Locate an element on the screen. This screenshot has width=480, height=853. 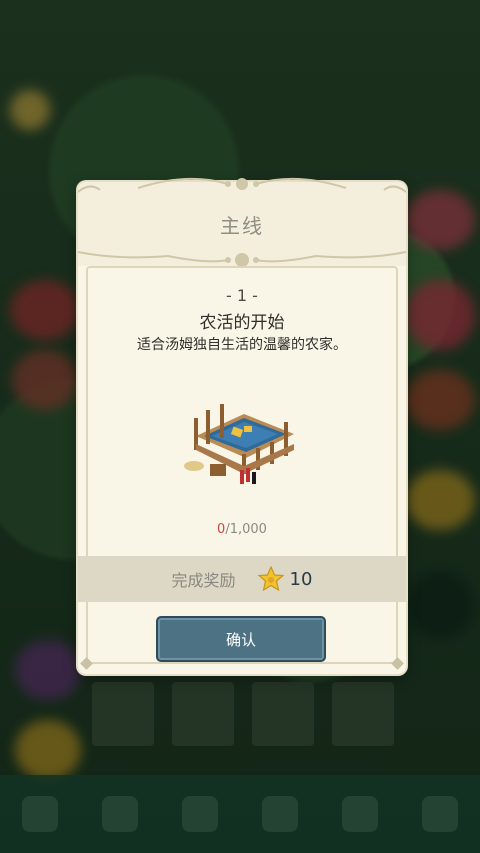
star-icon is located at coordinates (270, 579).